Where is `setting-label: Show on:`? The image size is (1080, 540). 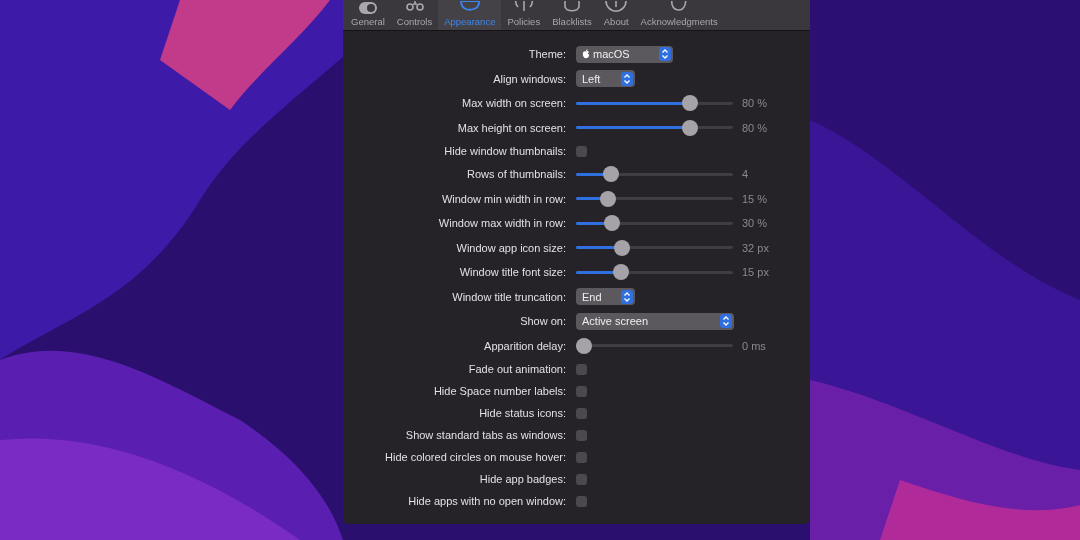 setting-label: Show on: is located at coordinates (542, 321).